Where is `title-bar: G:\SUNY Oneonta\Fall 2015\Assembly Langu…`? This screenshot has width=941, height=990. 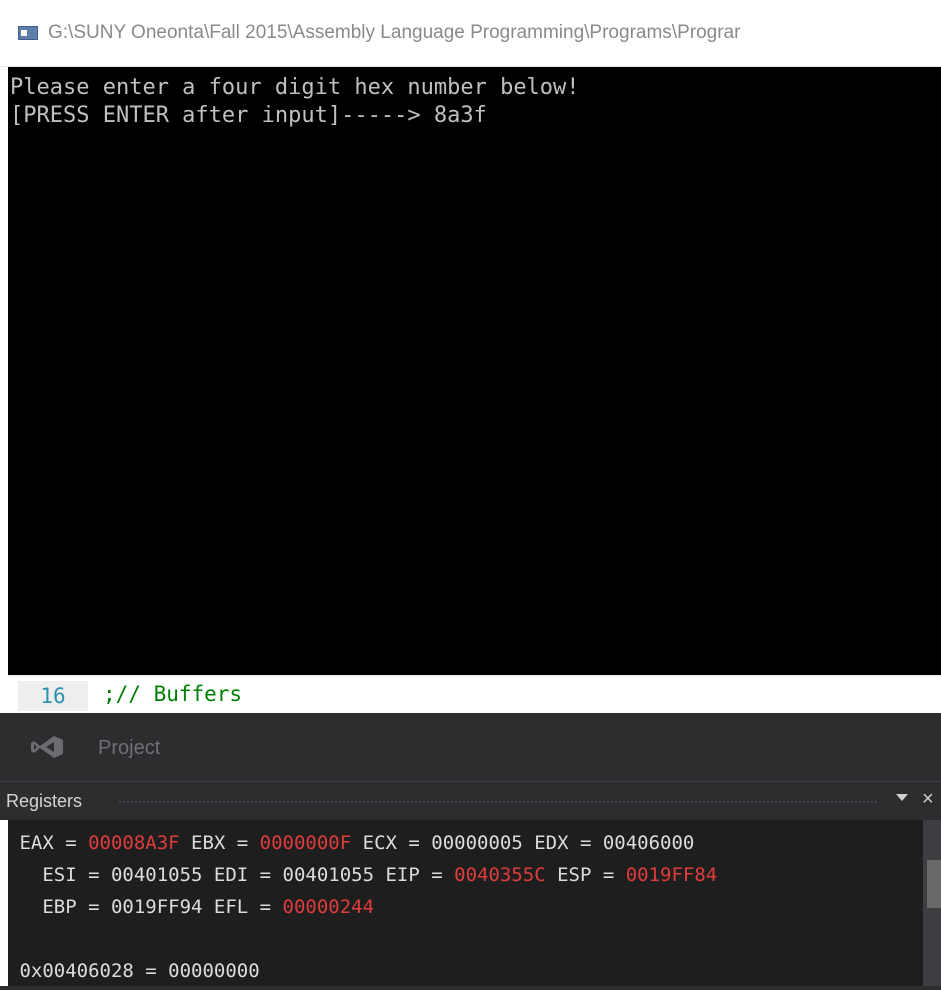
title-bar: G:\SUNY Oneonta\Fall 2015\Assembly Langu… is located at coordinates (470, 33).